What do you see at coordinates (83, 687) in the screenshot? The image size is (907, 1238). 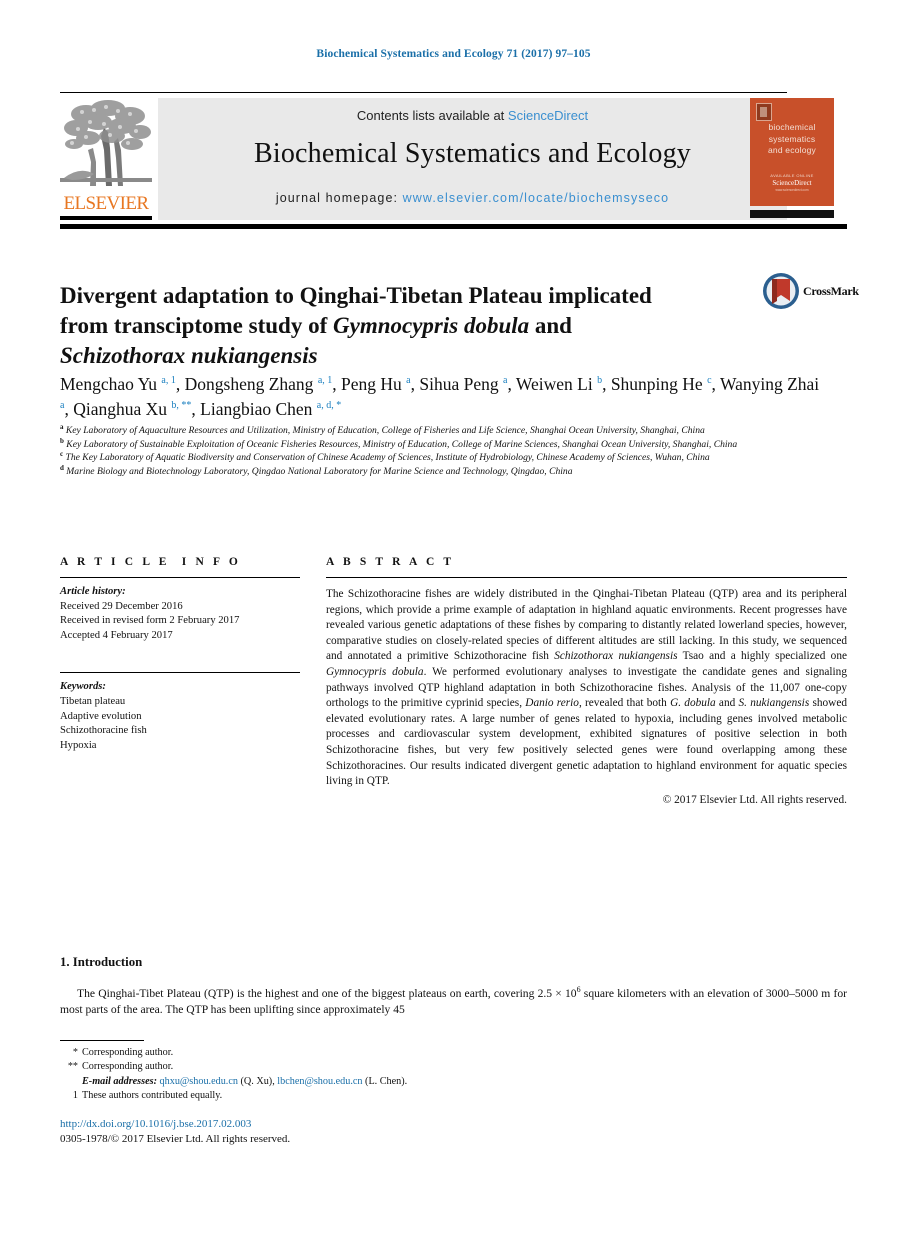 I see `keywords-label: Keywords:` at bounding box center [83, 687].